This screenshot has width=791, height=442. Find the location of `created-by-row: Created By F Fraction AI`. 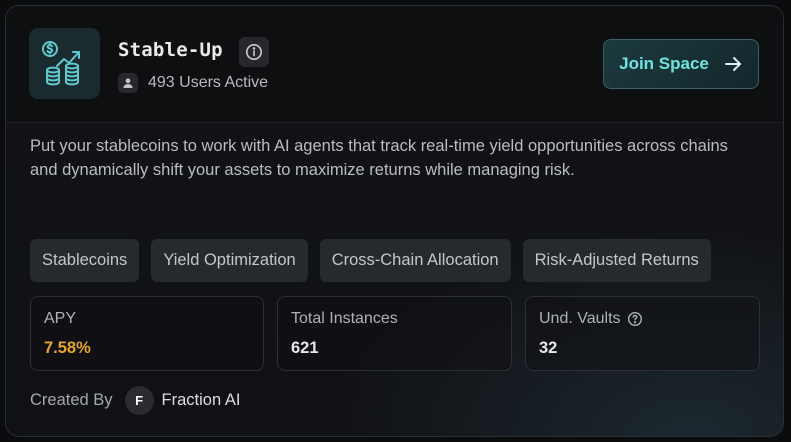

created-by-row: Created By F Fraction AI is located at coordinates (135, 400).